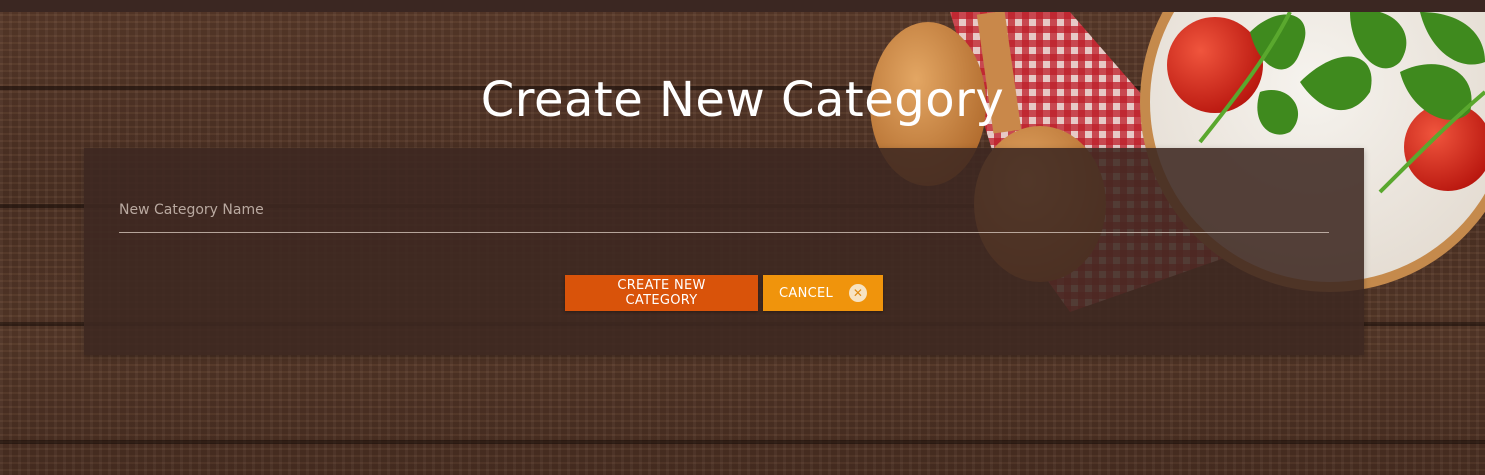  I want to click on cancel-button-label: CANCEL, so click(806, 293).